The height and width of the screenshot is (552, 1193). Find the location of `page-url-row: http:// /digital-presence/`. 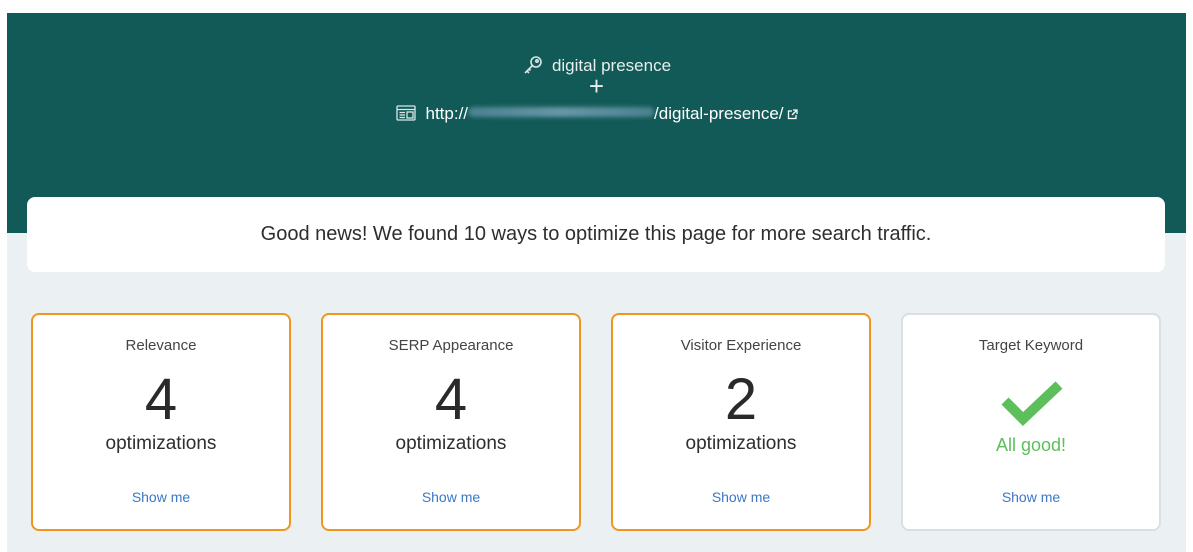

page-url-row: http:// /digital-presence/ is located at coordinates (596, 114).